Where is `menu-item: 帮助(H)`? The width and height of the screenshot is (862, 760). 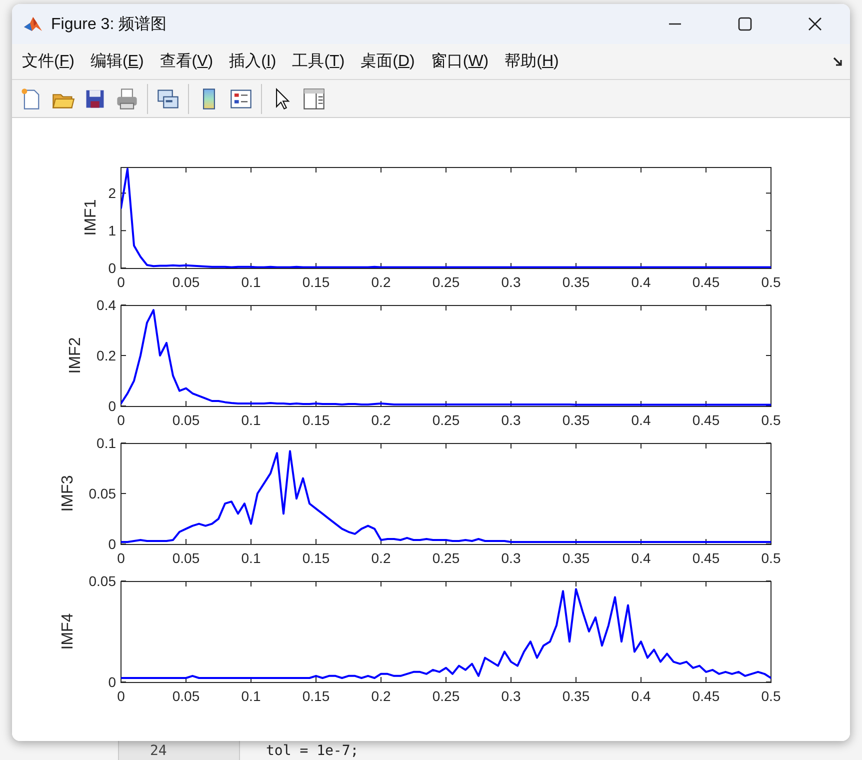
menu-item: 帮助(H) is located at coordinates (532, 61).